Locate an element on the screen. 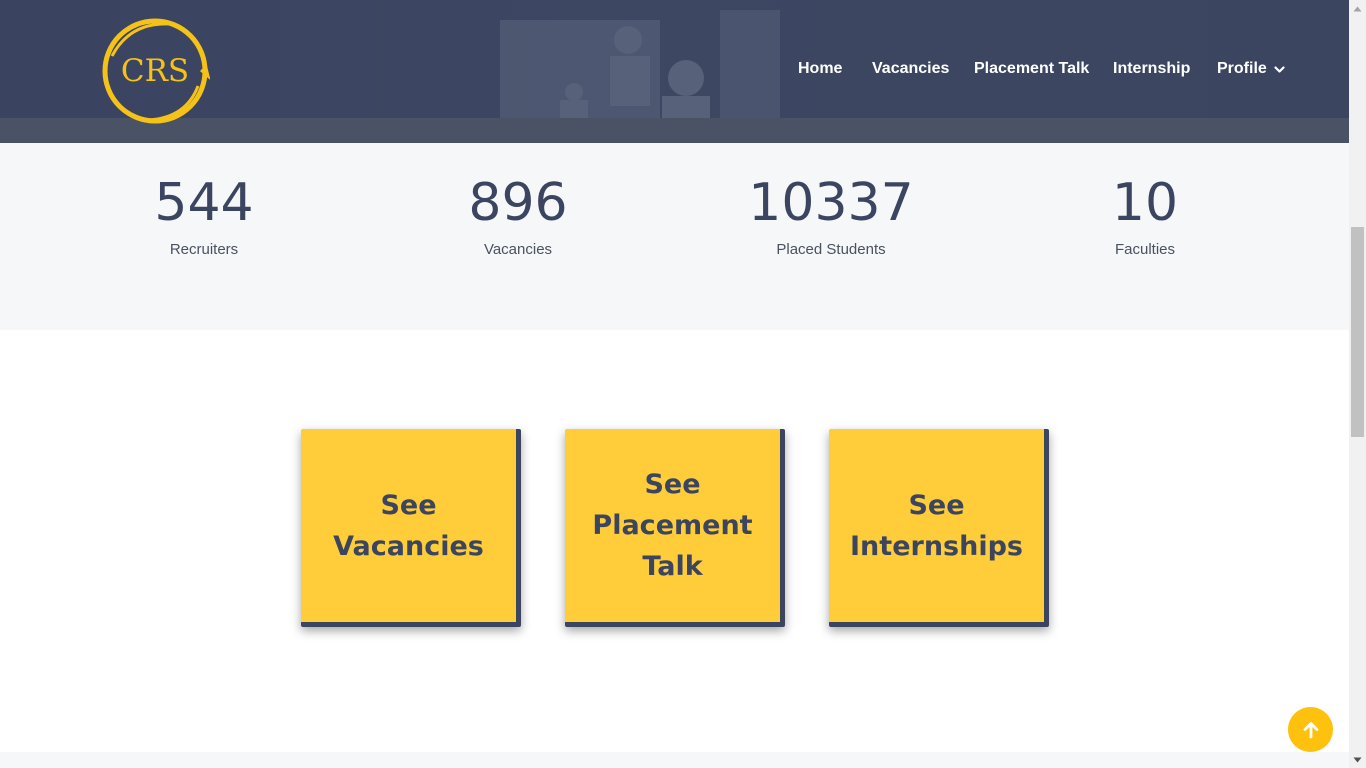 This screenshot has width=1366, height=768. nav-home: Home is located at coordinates (820, 69).